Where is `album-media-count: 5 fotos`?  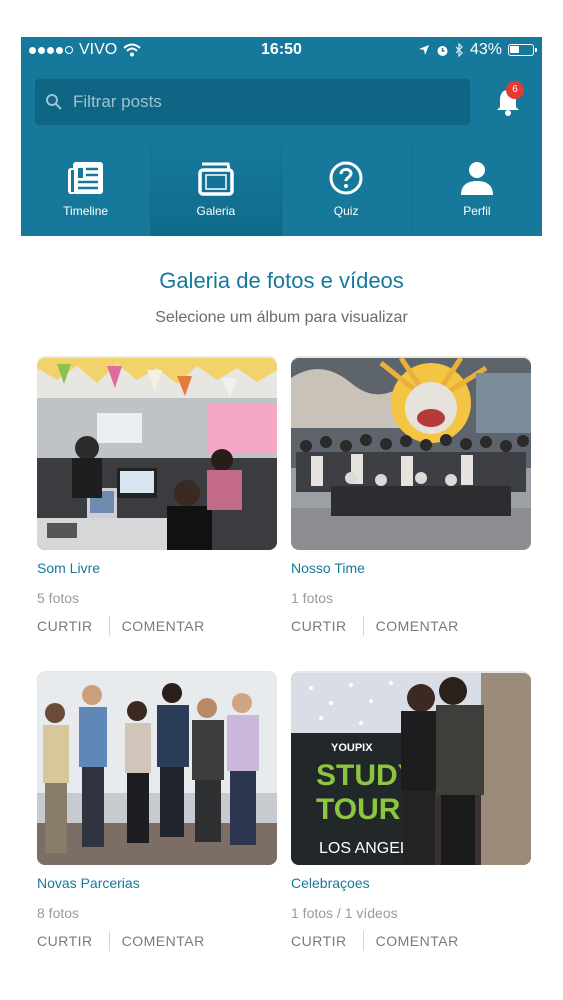 album-media-count: 5 fotos is located at coordinates (58, 598).